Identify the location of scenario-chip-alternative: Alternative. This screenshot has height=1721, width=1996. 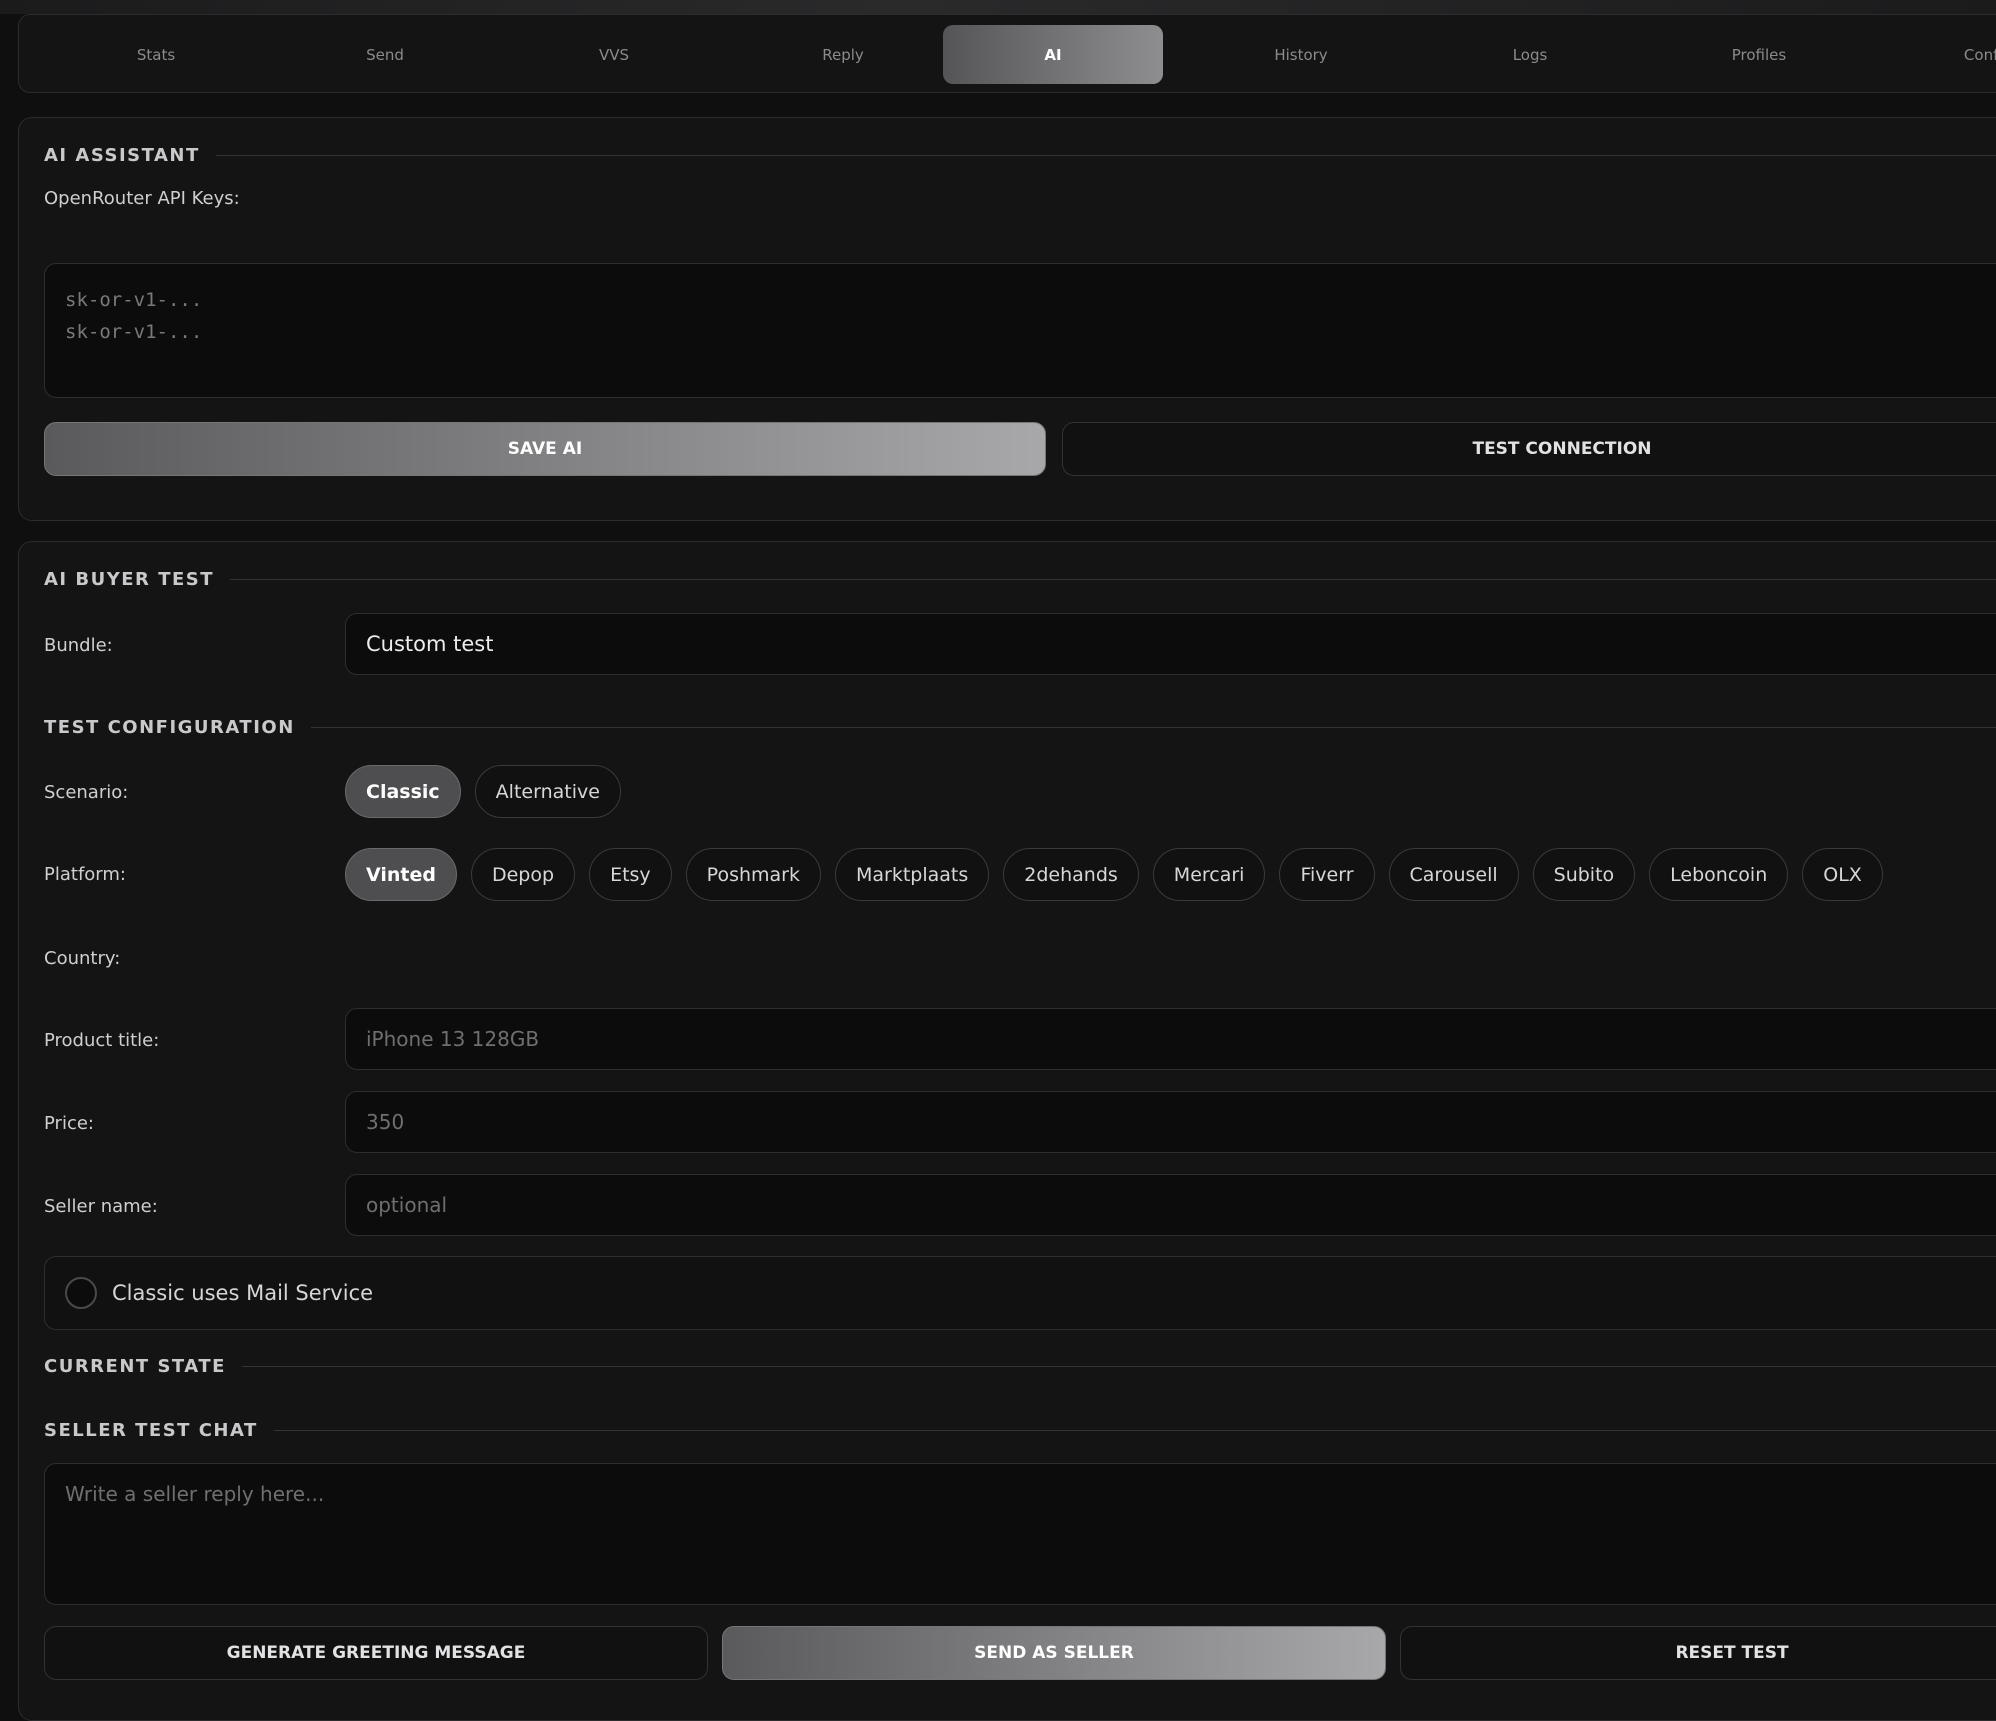
(547, 791).